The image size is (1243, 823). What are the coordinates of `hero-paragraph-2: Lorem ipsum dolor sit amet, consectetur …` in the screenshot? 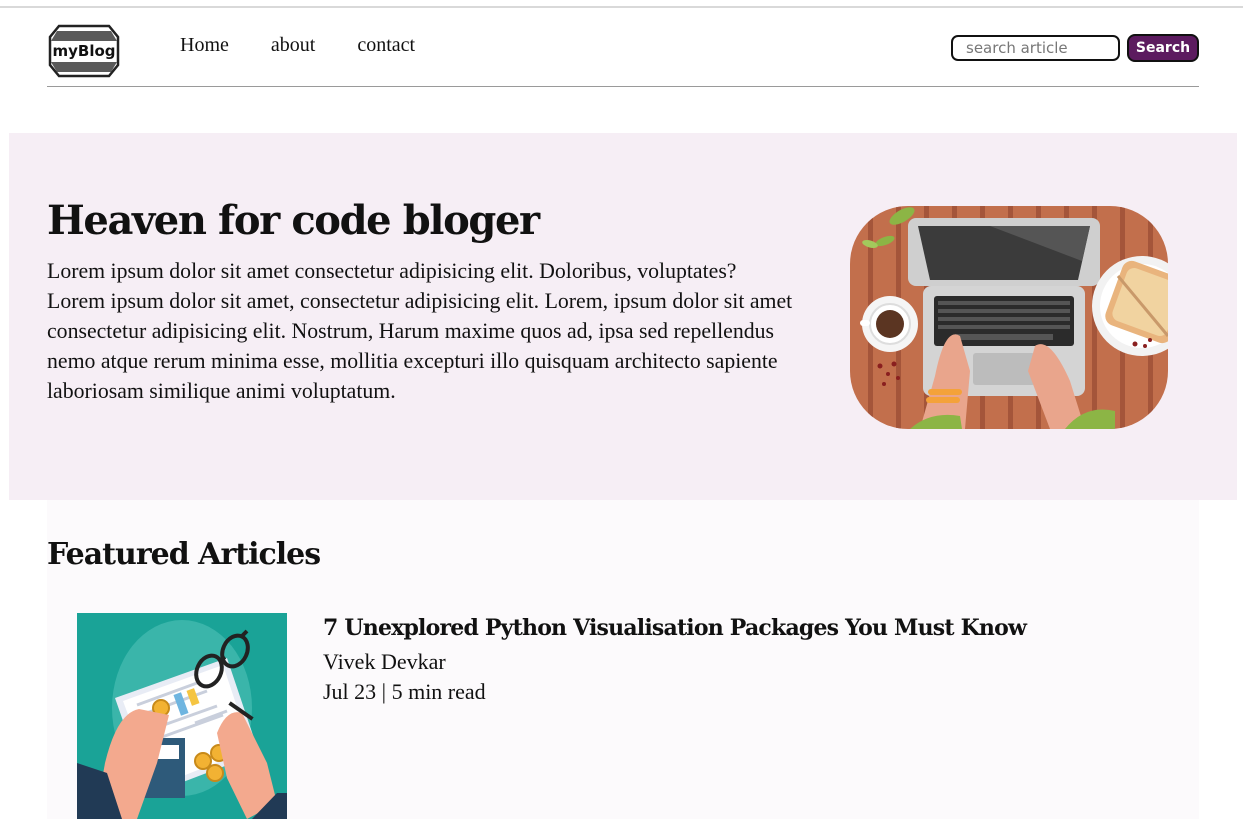 It's located at (420, 346).